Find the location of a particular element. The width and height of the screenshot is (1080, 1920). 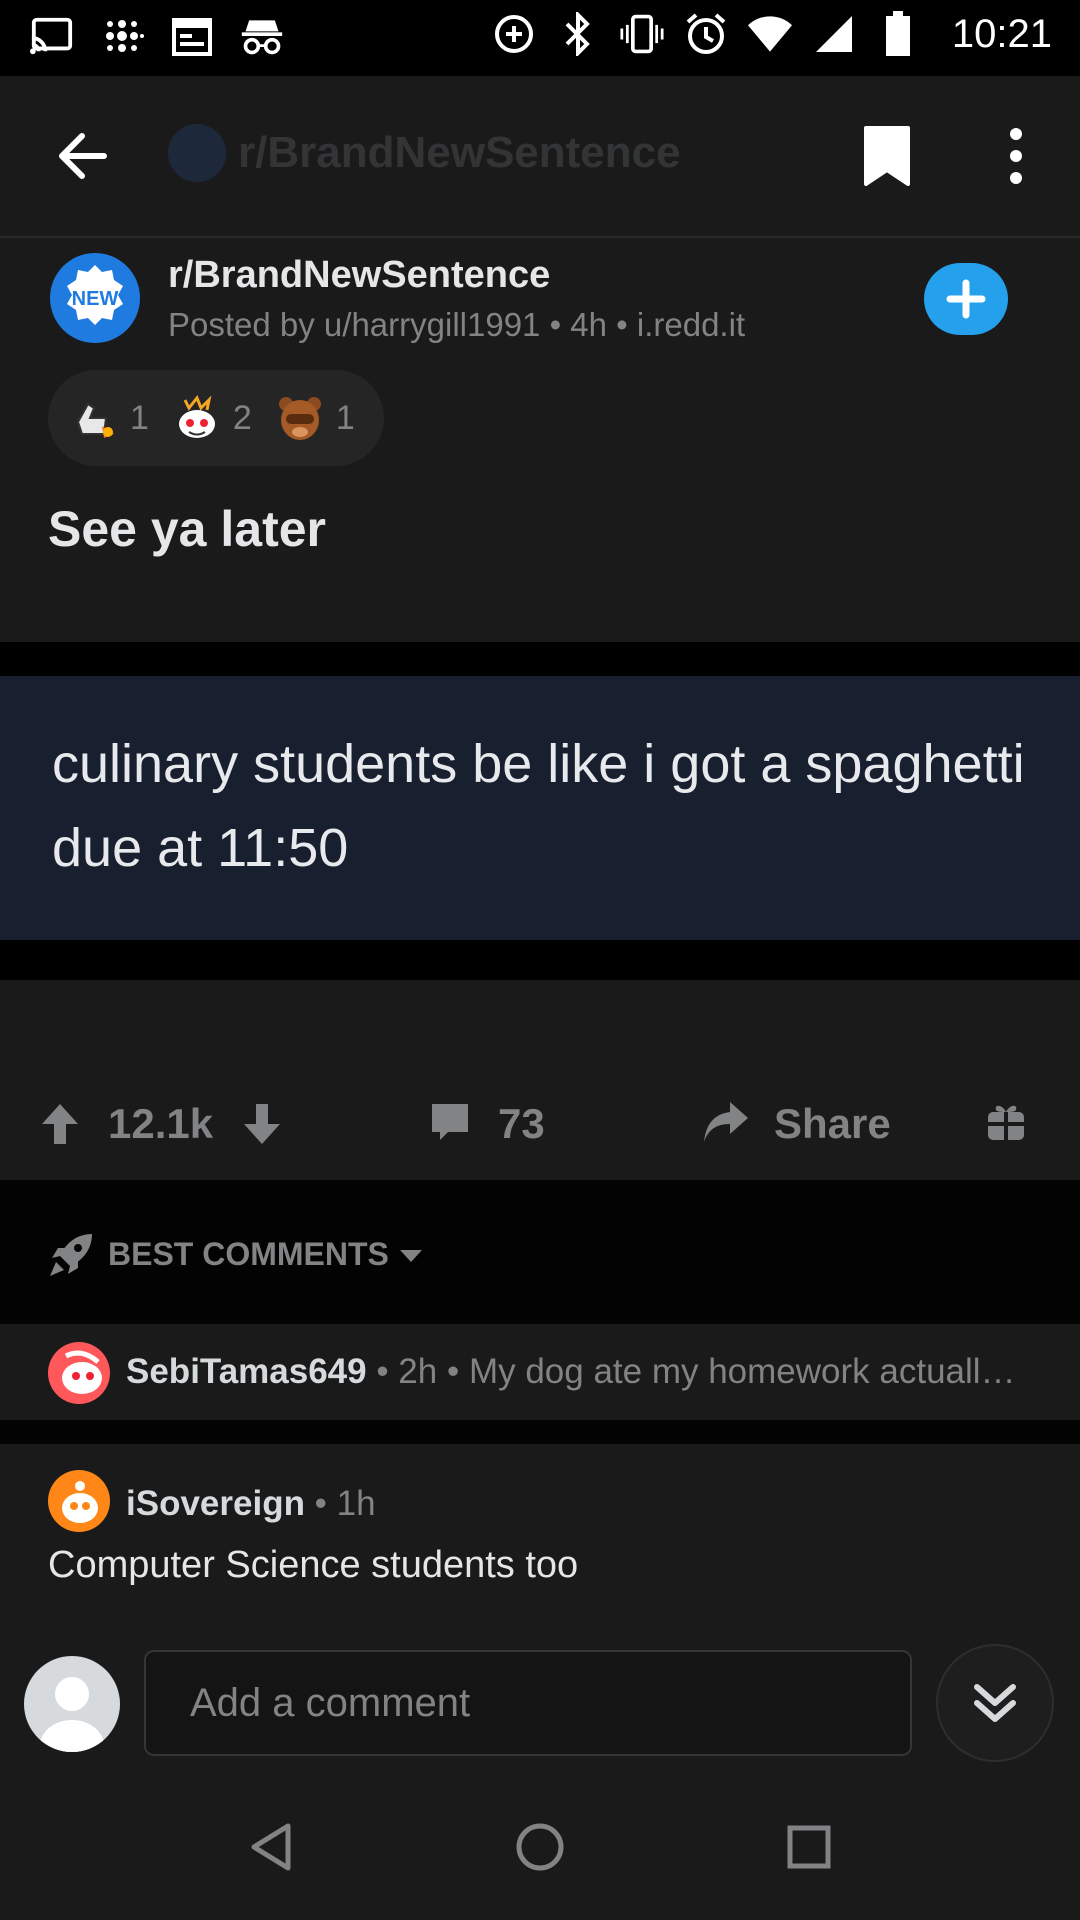

data-saver-icon is located at coordinates (514, 34).